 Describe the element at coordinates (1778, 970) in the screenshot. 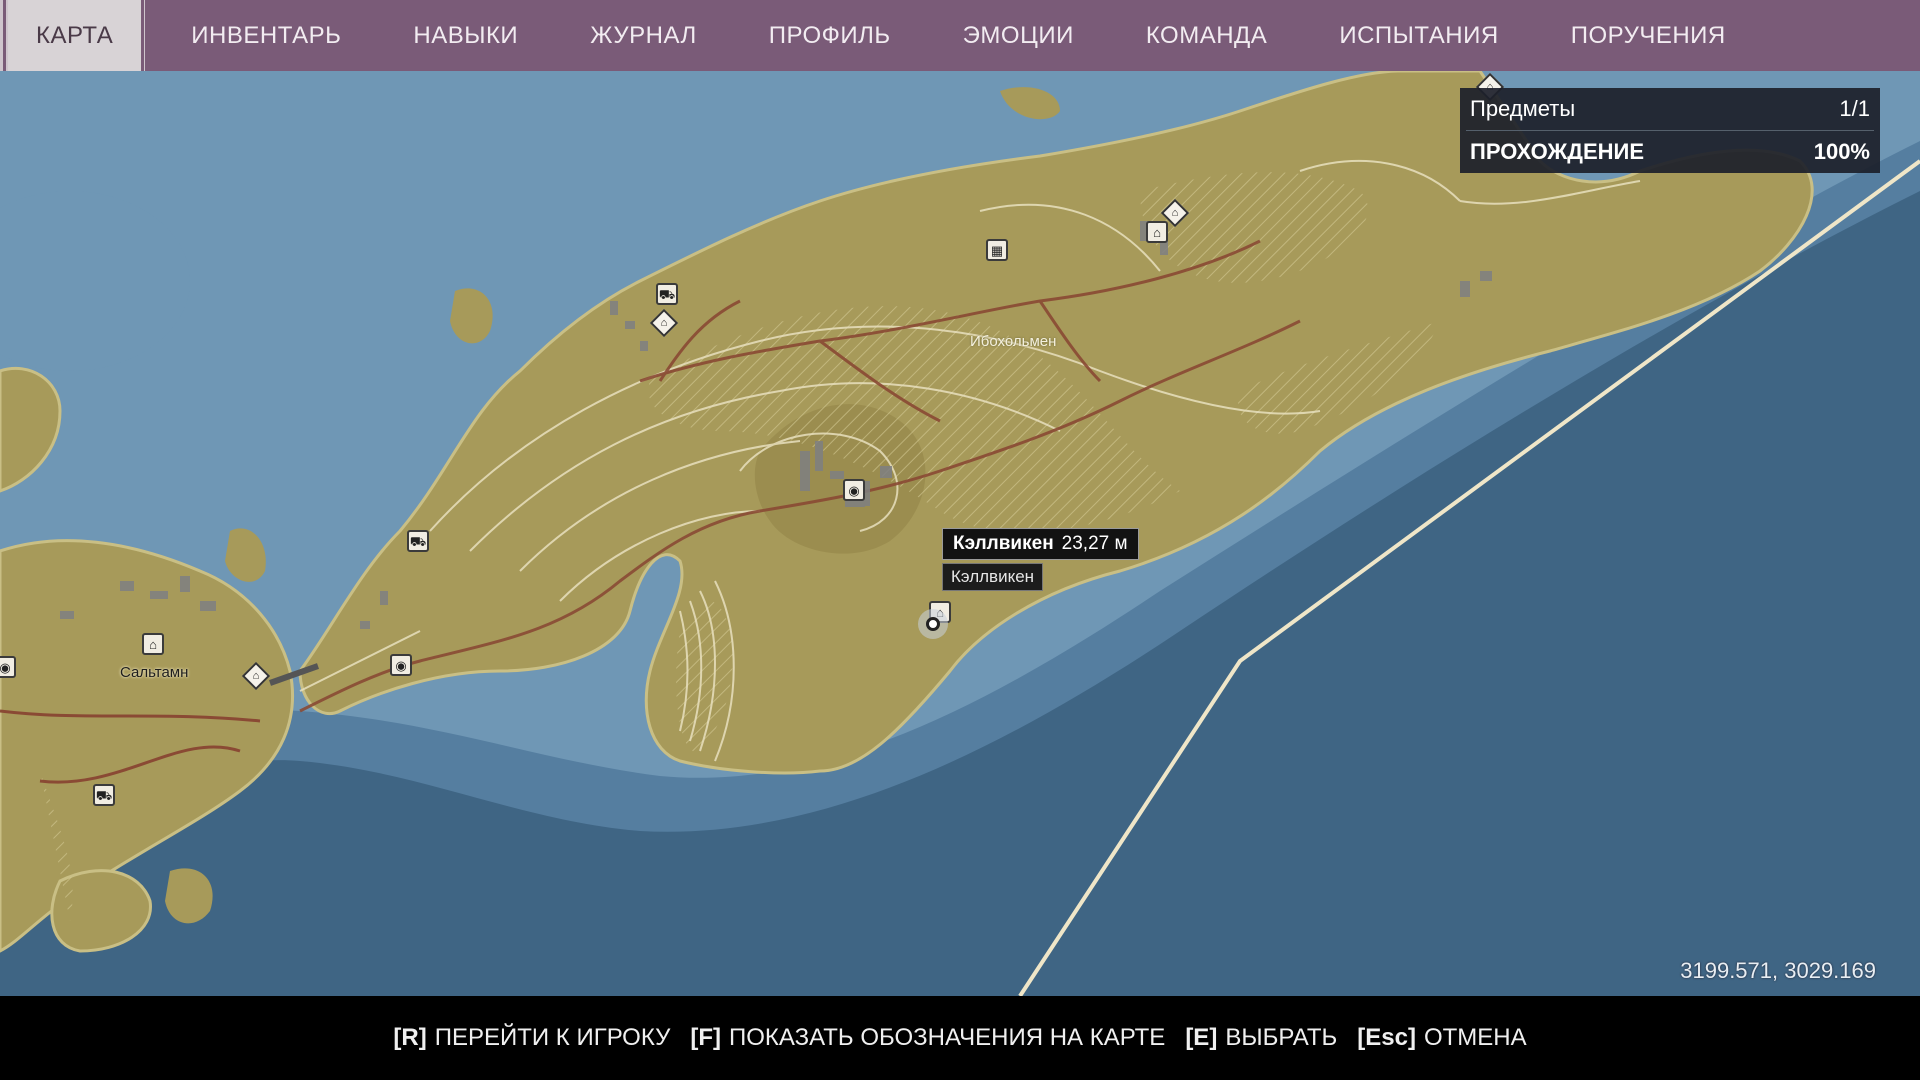

I see `cursor-coordinates: 3199.571, 3029.169` at that location.